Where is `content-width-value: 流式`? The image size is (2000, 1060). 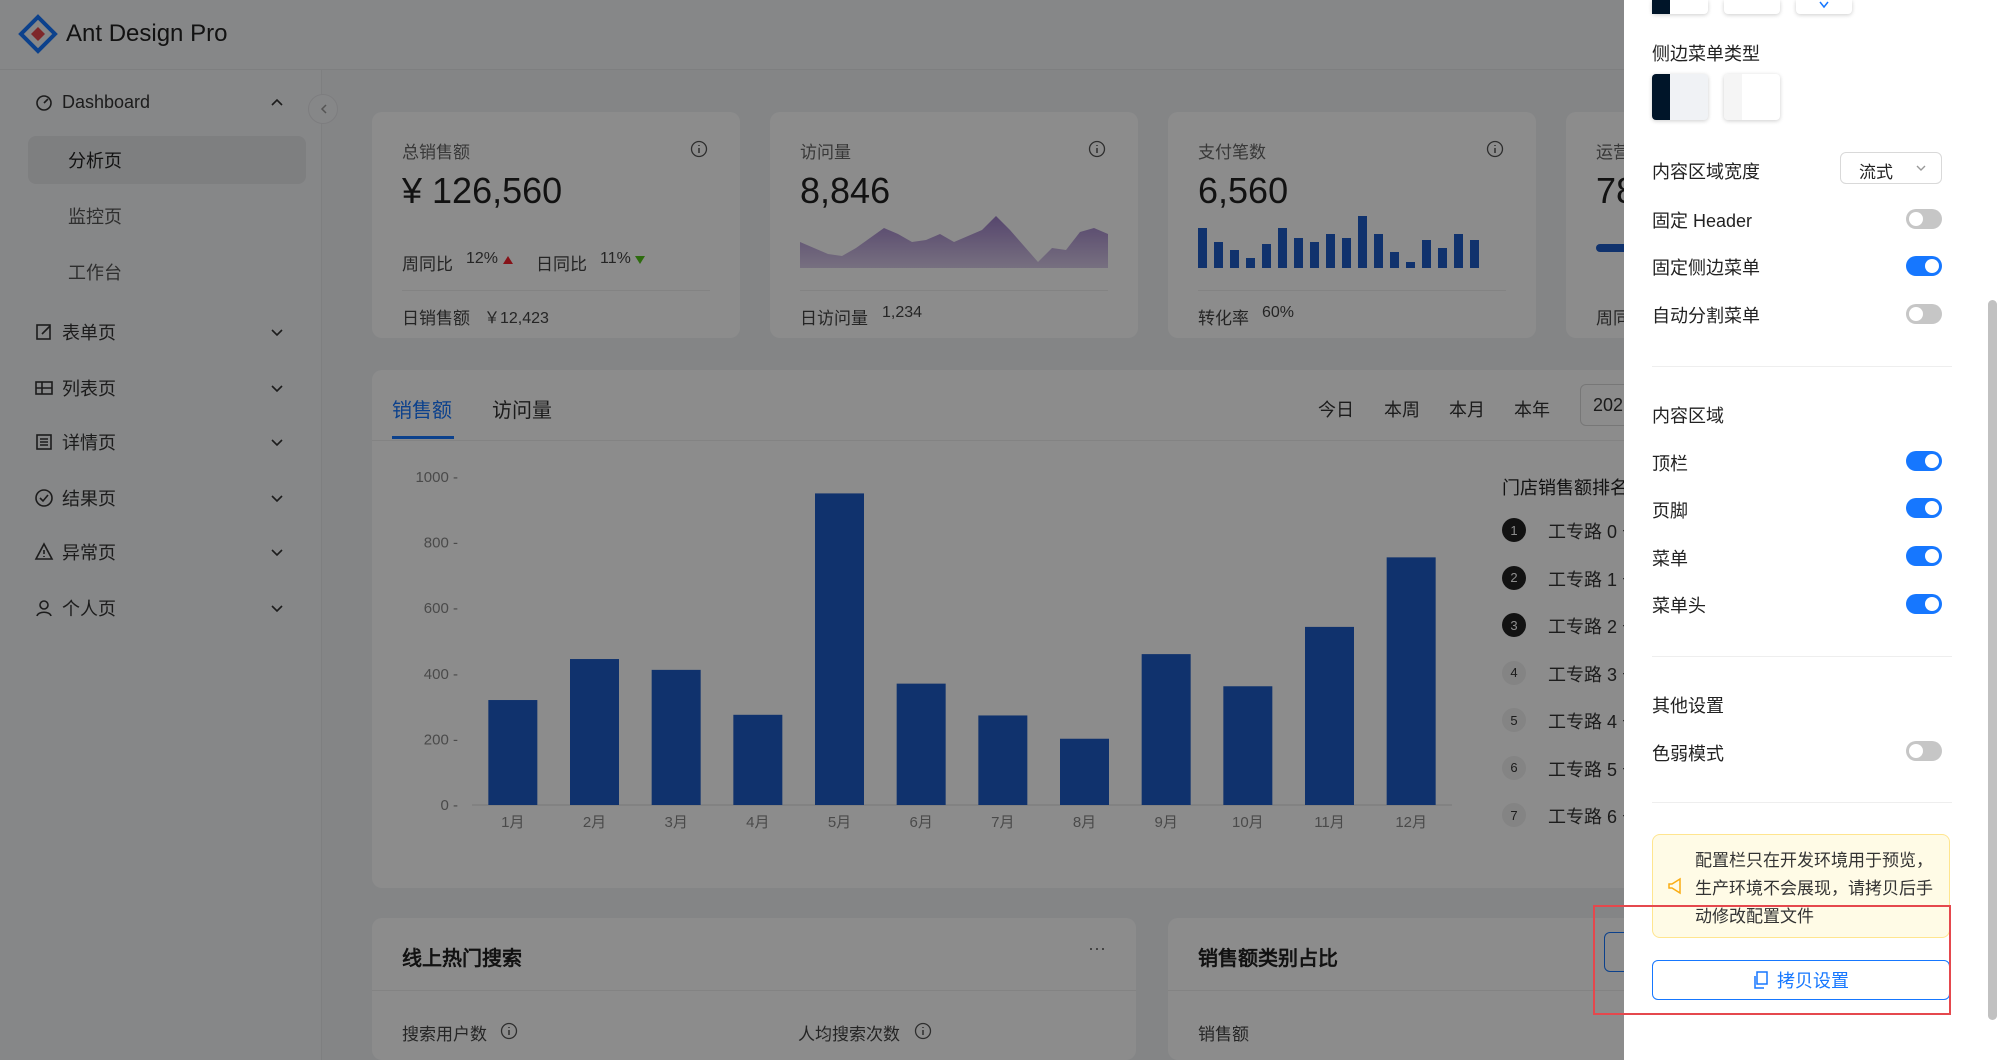 content-width-value: 流式 is located at coordinates (1876, 172).